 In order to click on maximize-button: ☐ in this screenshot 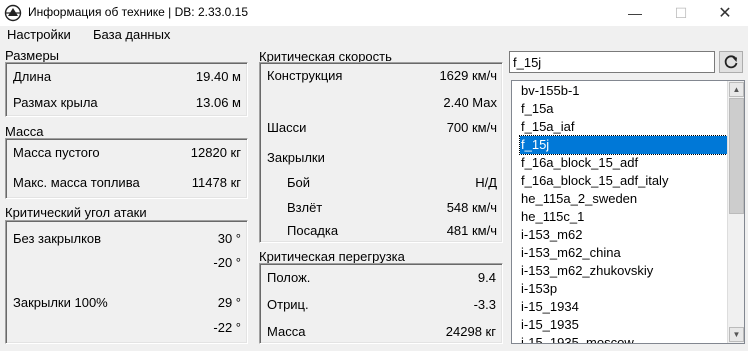, I will do `click(681, 13)`.